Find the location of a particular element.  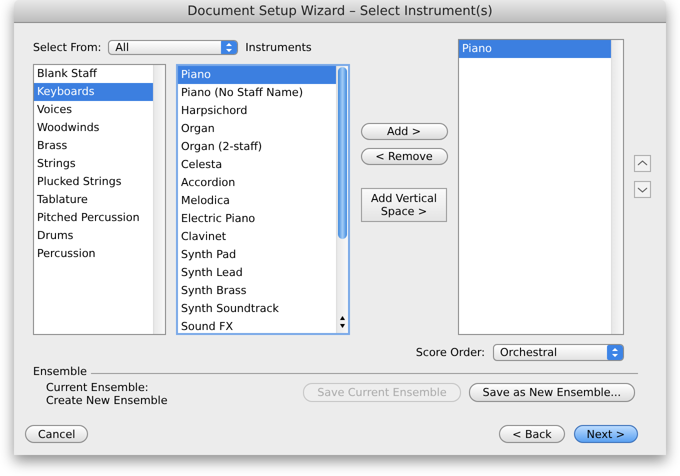

move-down-button is located at coordinates (642, 189).